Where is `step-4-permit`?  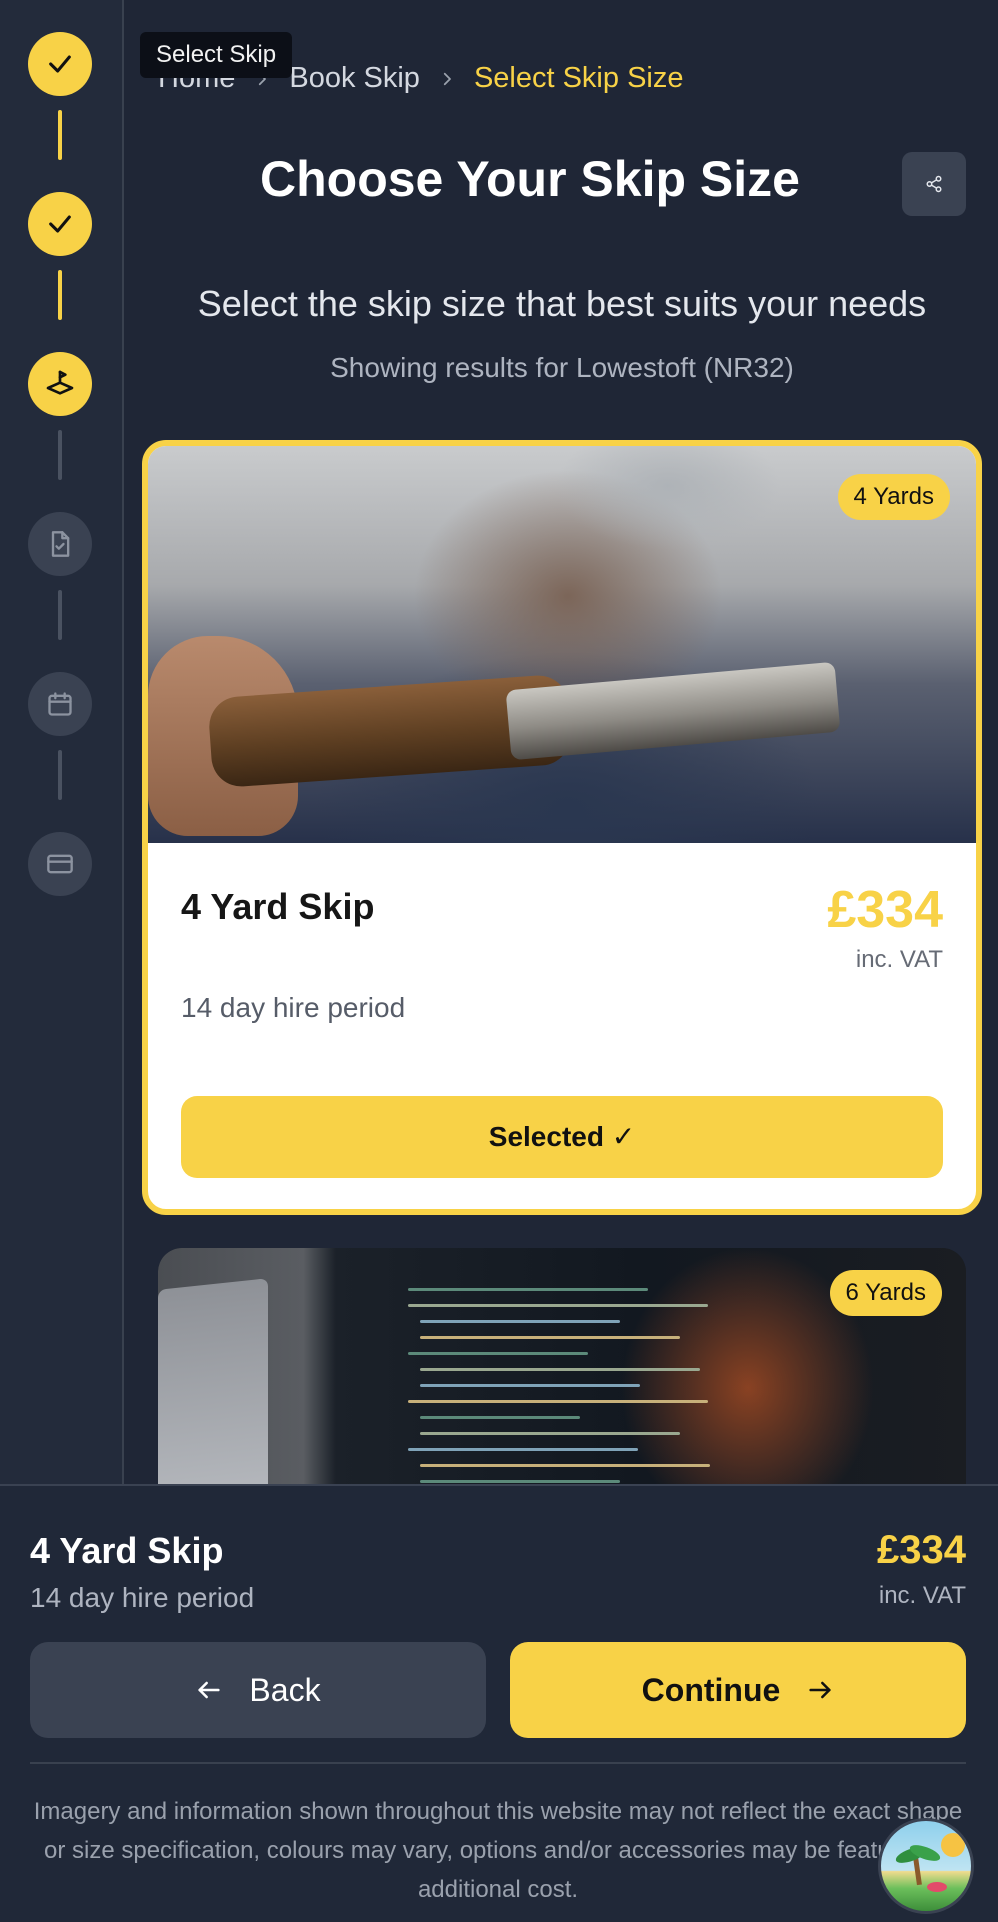
step-4-permit is located at coordinates (60, 544).